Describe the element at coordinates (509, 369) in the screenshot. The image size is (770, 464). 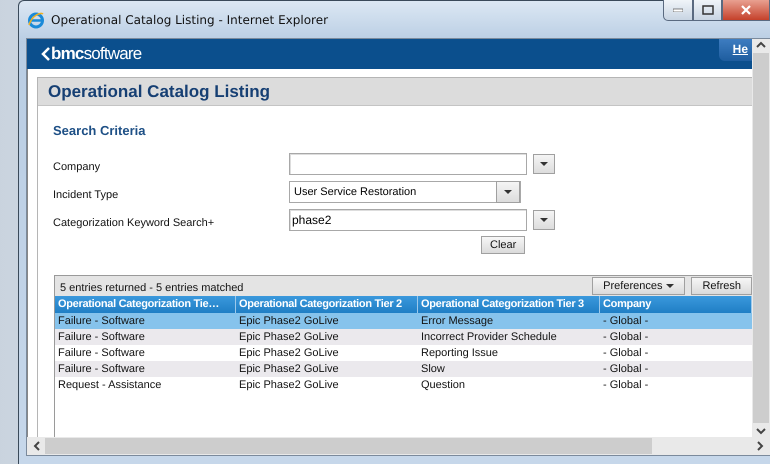
I see `table-cell: Slow` at that location.